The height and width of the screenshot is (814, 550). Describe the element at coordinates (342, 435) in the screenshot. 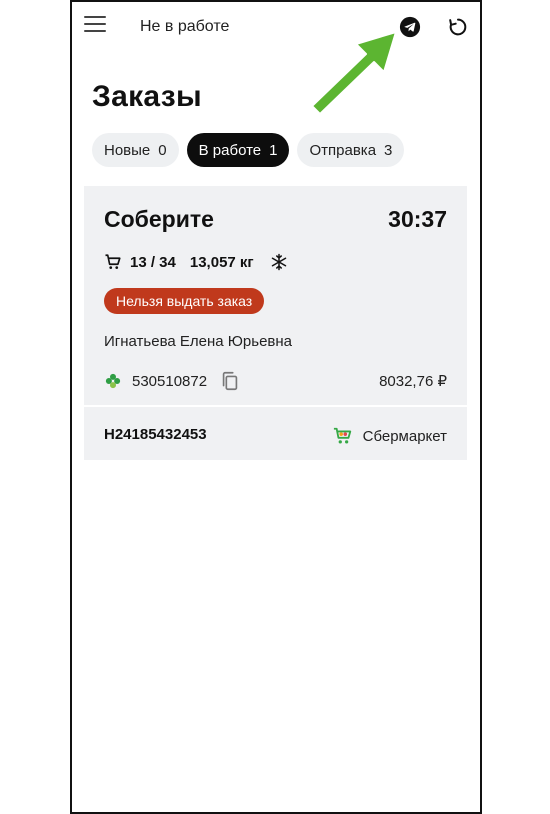

I see `shopping-cart-logo-icon` at that location.